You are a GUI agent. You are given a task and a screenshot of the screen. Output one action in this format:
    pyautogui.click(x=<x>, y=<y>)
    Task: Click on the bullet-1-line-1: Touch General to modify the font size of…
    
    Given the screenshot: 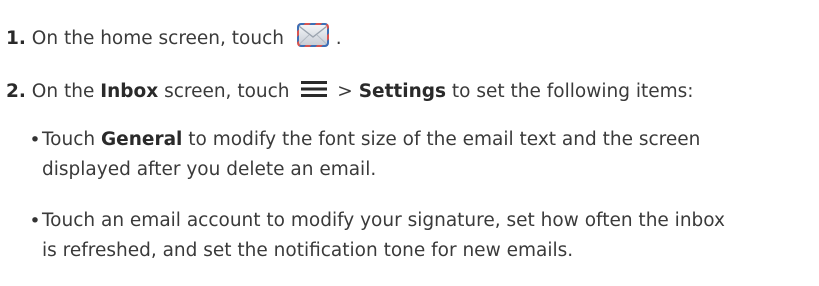 What is the action you would take?
    pyautogui.click(x=371, y=140)
    